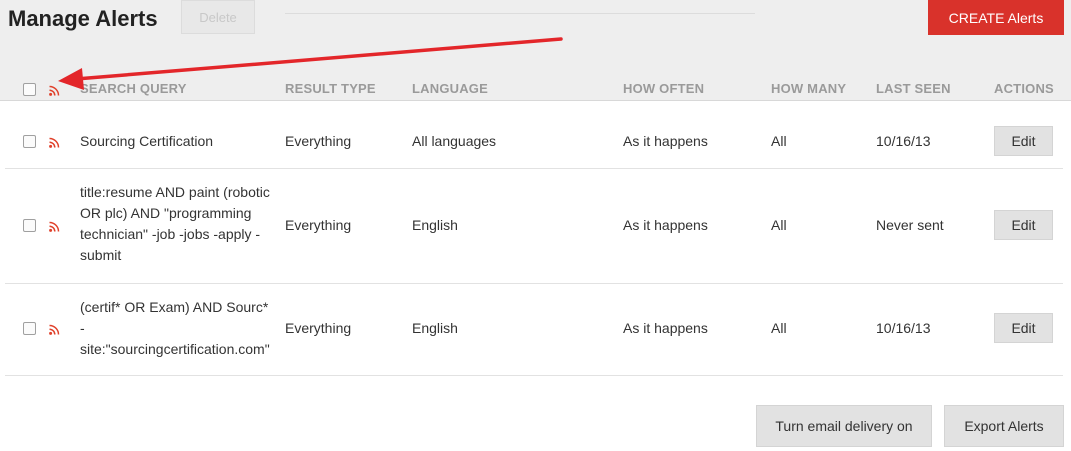 The width and height of the screenshot is (1071, 451). Describe the element at coordinates (133, 88) in the screenshot. I see `column-header-search-query: SEARCH QUERY` at that location.